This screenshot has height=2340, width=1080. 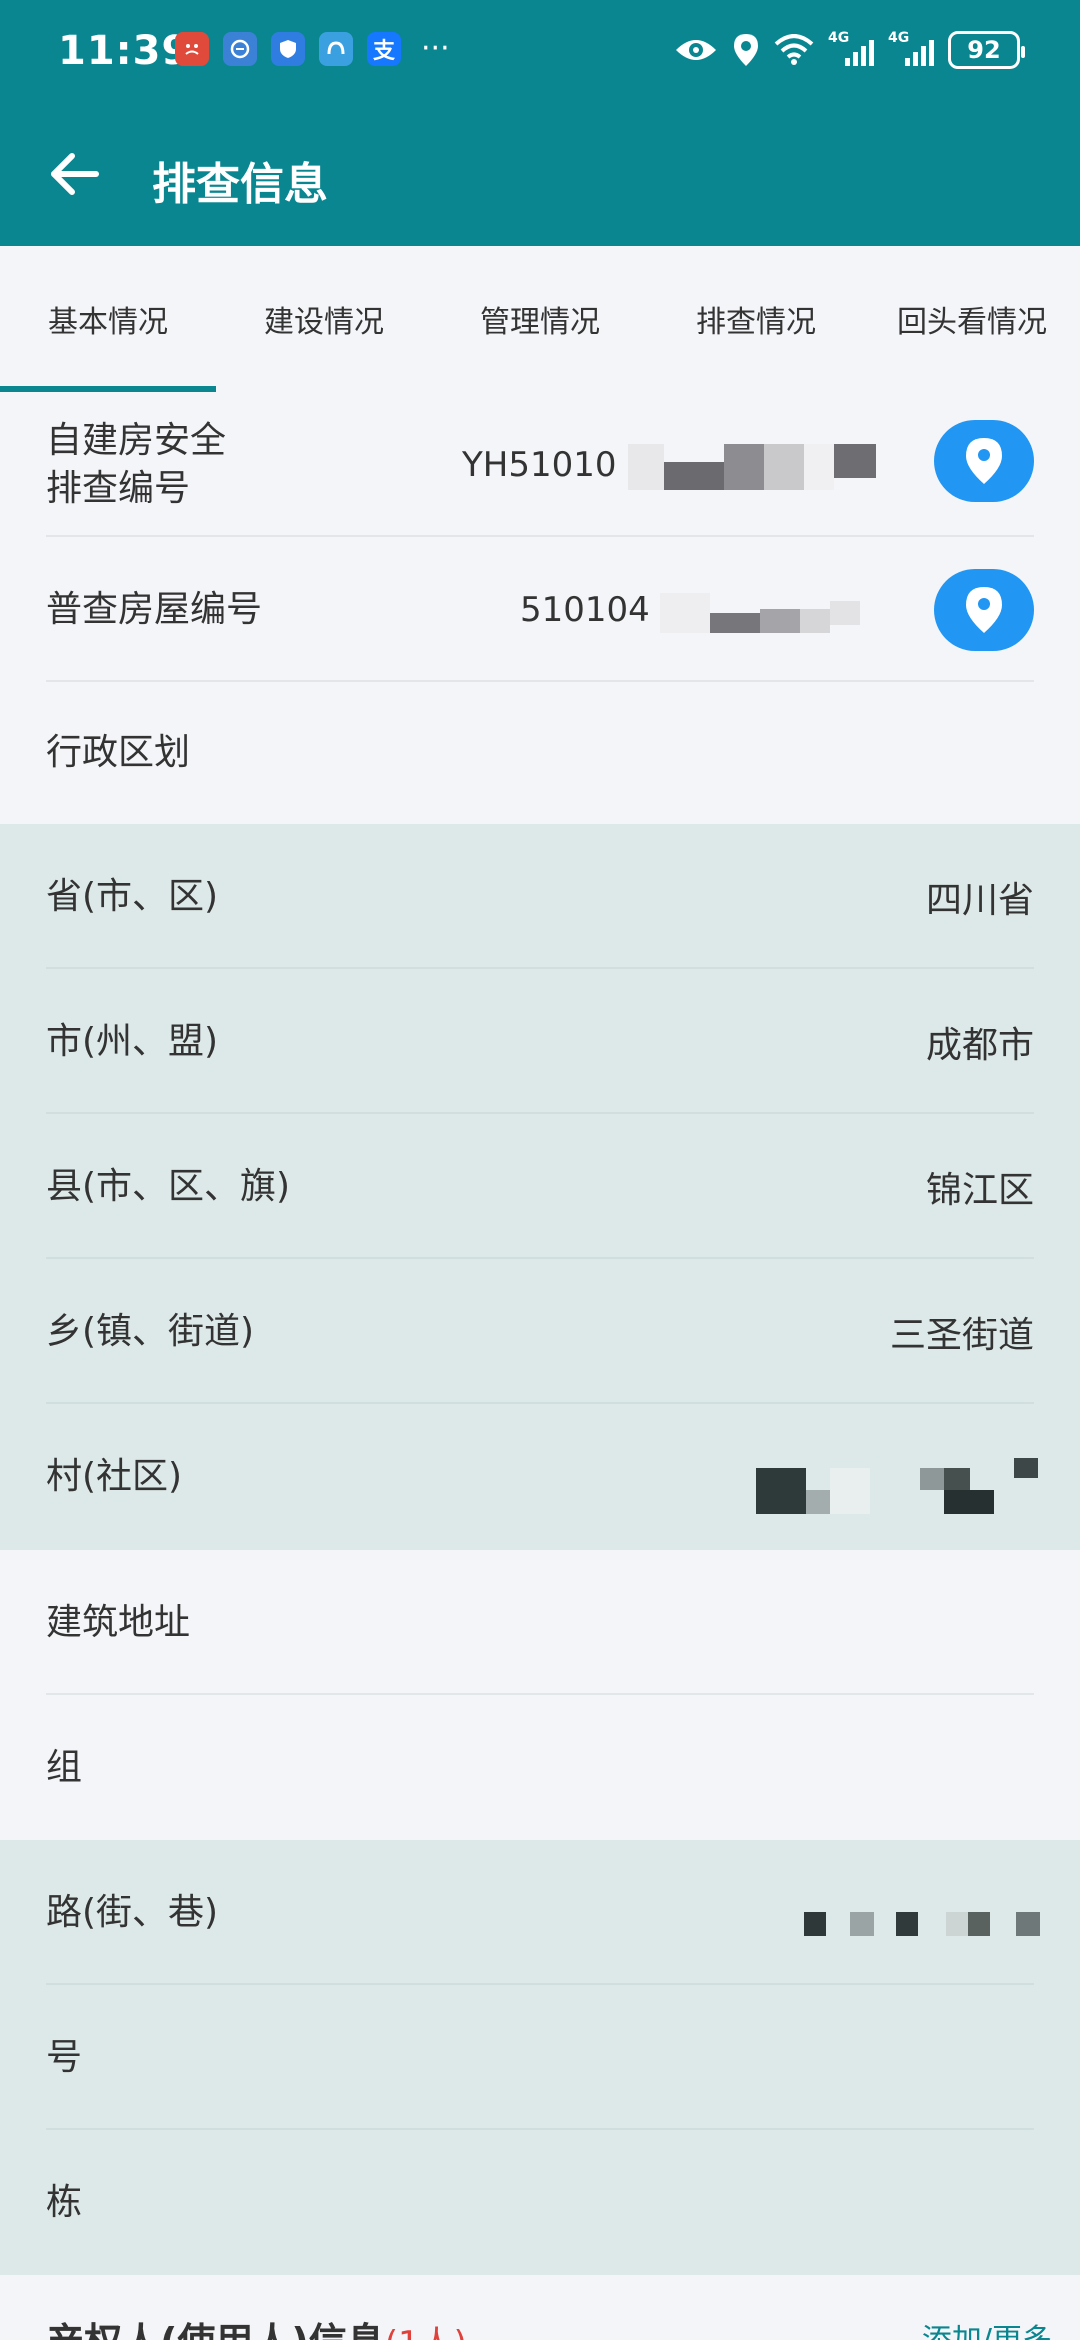 I want to click on building-address-label: 建筑地址, so click(x=118, y=1622).